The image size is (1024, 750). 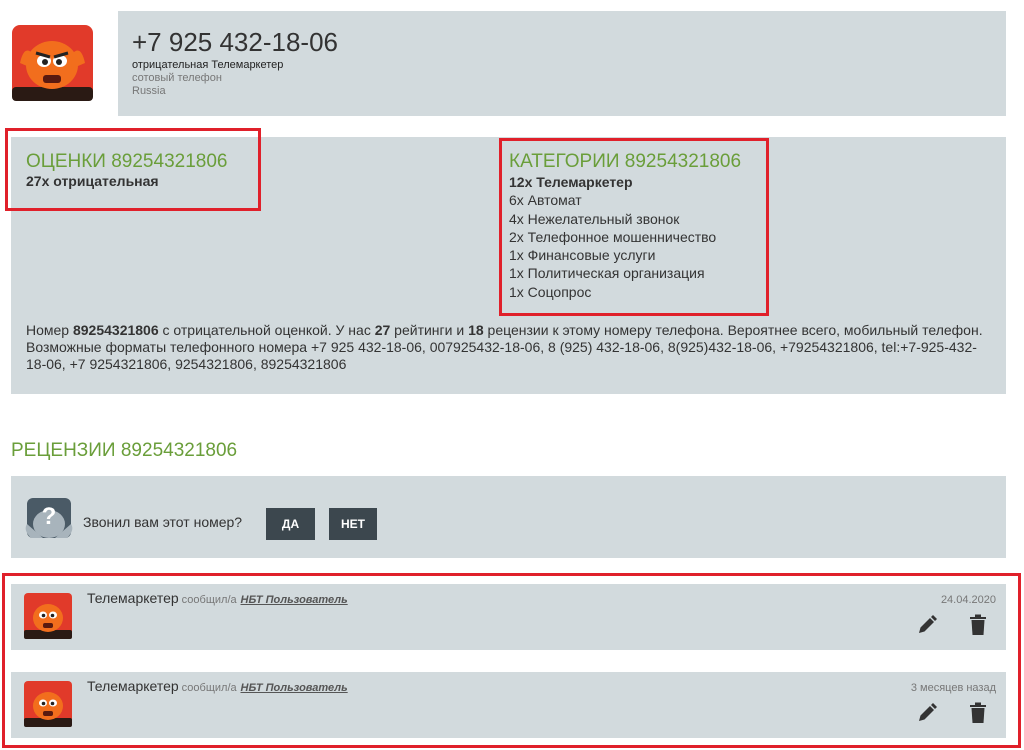 I want to click on caller-avatar, so click(x=52, y=63).